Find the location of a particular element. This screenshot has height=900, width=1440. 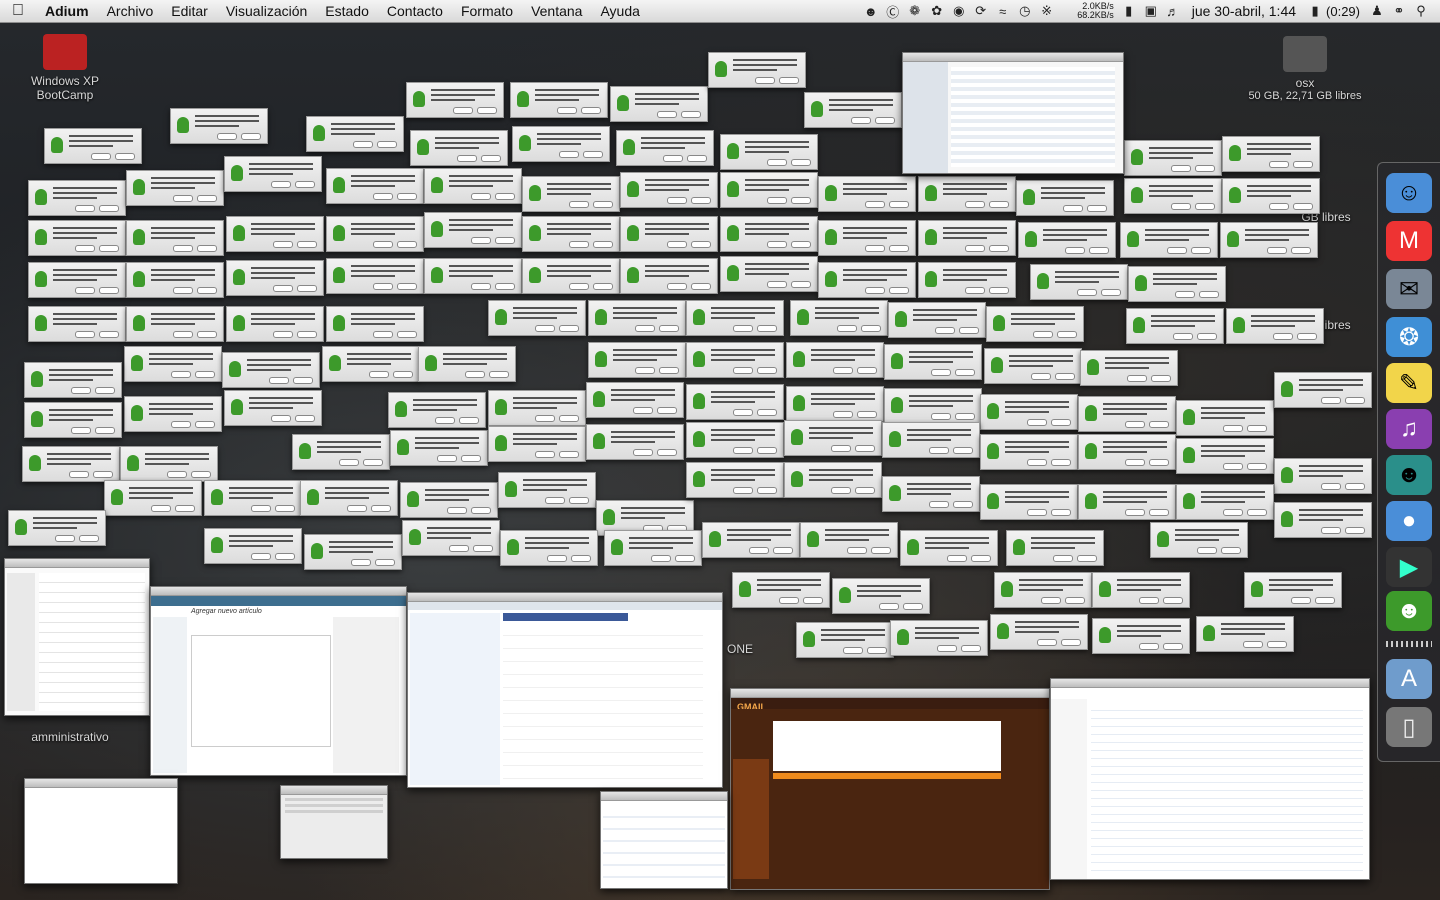

wifi-icon: ≈ is located at coordinates (1003, 11).